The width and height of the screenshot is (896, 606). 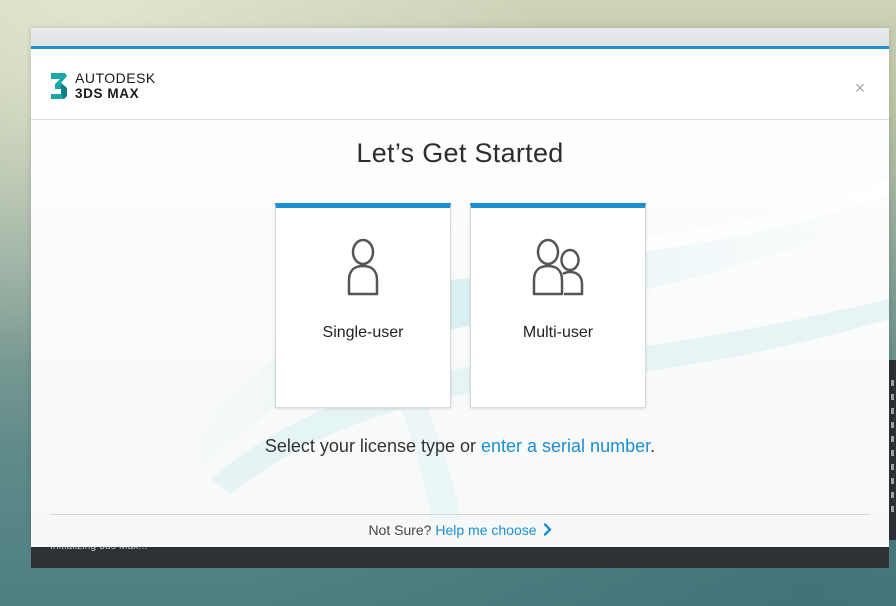 I want to click on dialog-header: AUTODESK 3DS MAX ×, so click(x=460, y=84).